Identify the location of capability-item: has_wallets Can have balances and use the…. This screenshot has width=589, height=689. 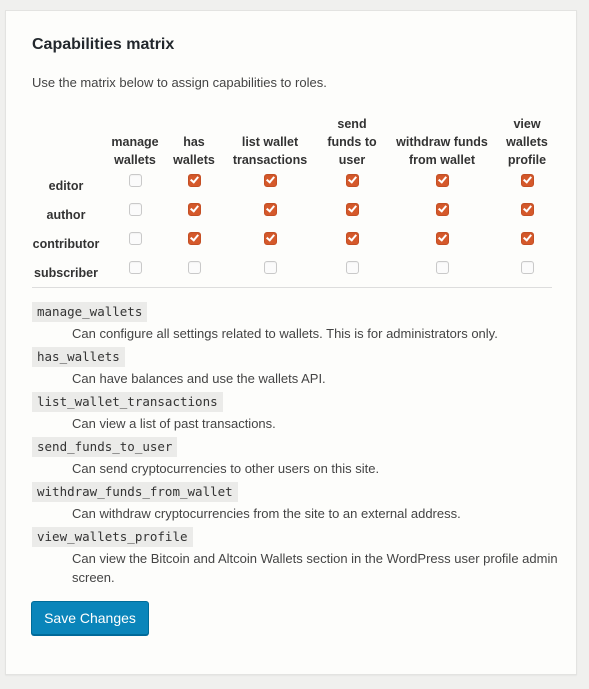
(297, 367).